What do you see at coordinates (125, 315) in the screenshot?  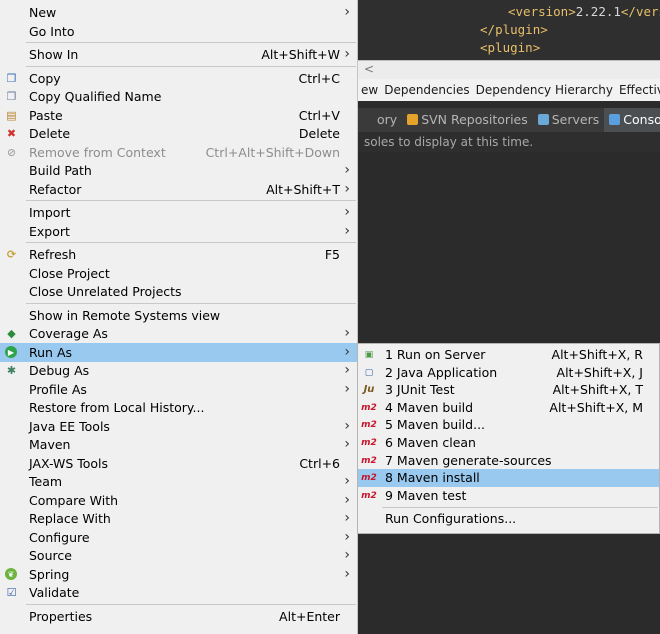 I see `menu-item-label: Show in Remote Systems view` at bounding box center [125, 315].